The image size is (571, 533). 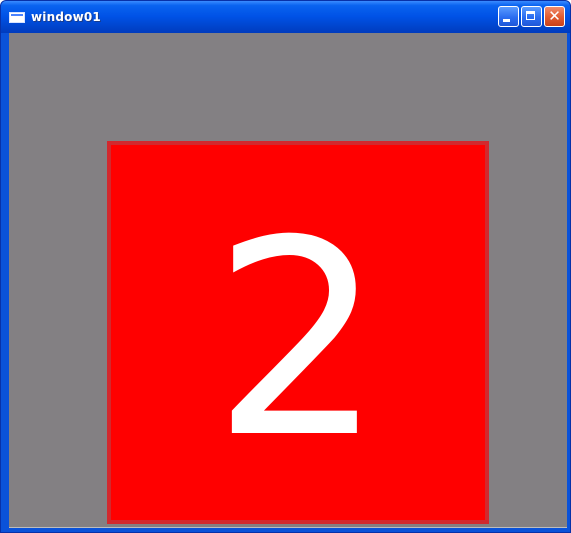 What do you see at coordinates (285, 17) in the screenshot?
I see `title-bar: window01 ✕` at bounding box center [285, 17].